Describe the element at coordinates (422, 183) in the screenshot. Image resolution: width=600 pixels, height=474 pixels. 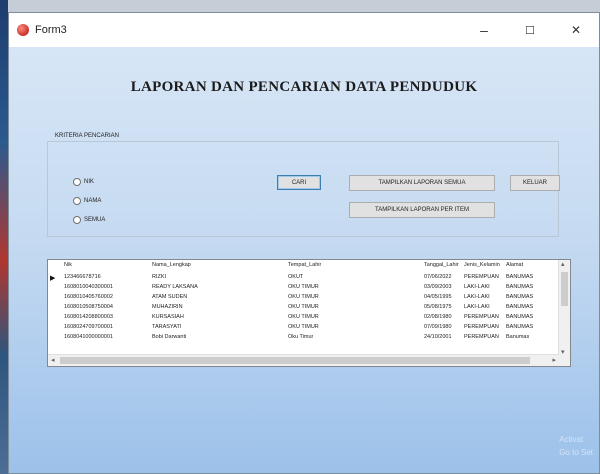
I see `tampilkan-laporan-semua-button: TAMPILKAN LAPORAN SEMUA` at that location.